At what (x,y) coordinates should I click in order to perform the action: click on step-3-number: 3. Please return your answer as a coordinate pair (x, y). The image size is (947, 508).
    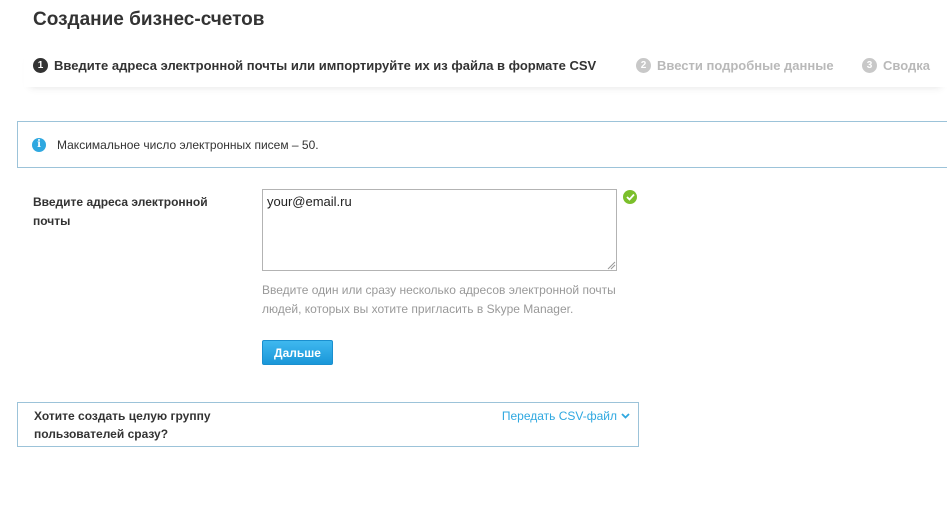
    Looking at the image, I should click on (869, 65).